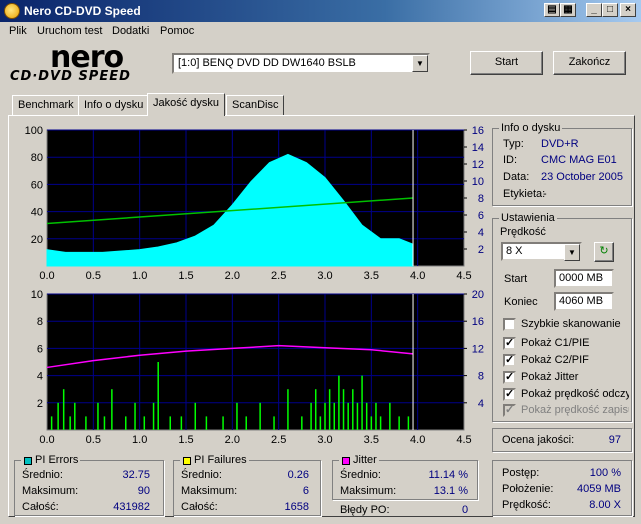  I want to click on drive-select: [1:0] BENQ DVD DD DW1640 BSLB ▼, so click(301, 63).